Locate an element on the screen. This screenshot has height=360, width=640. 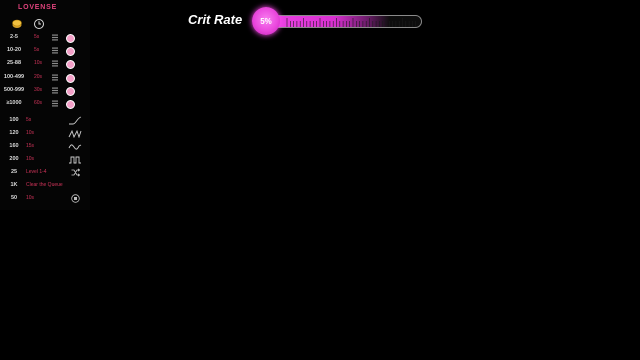
command-amount: 160 is located at coordinates (14, 146).